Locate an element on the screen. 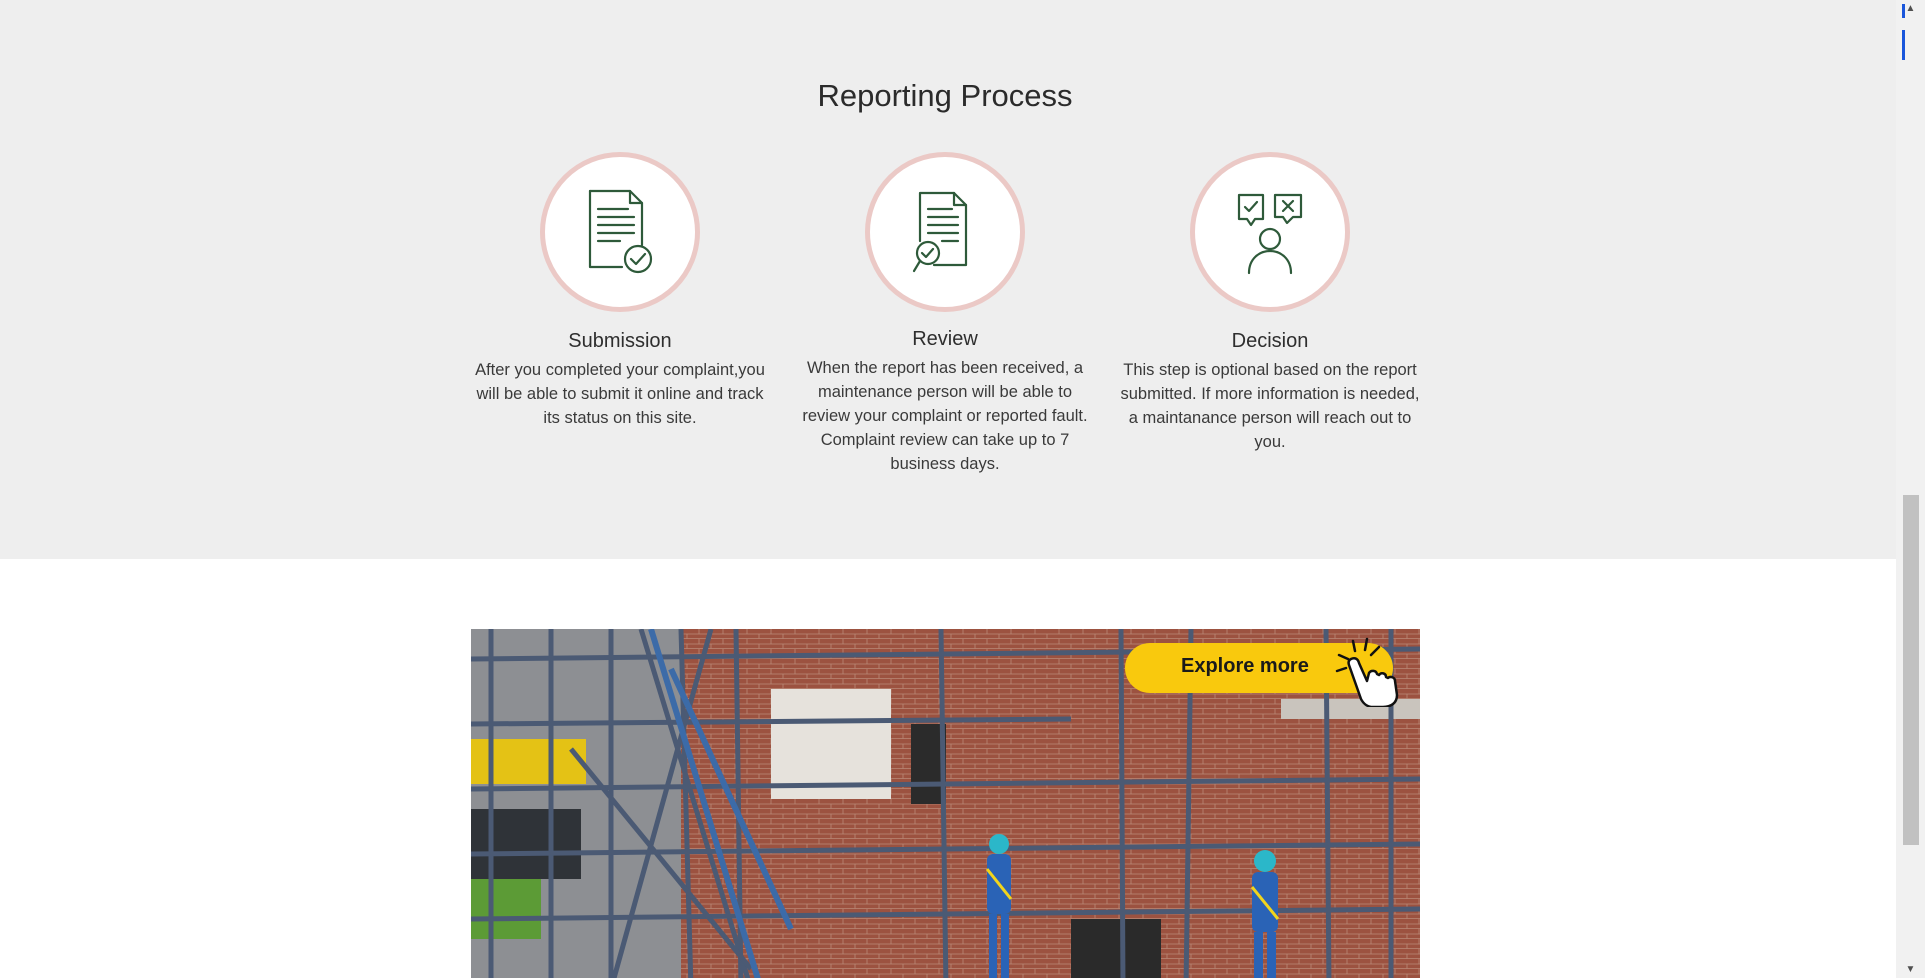 Image resolution: width=1925 pixels, height=978 pixels. step-title: Review is located at coordinates (945, 339).